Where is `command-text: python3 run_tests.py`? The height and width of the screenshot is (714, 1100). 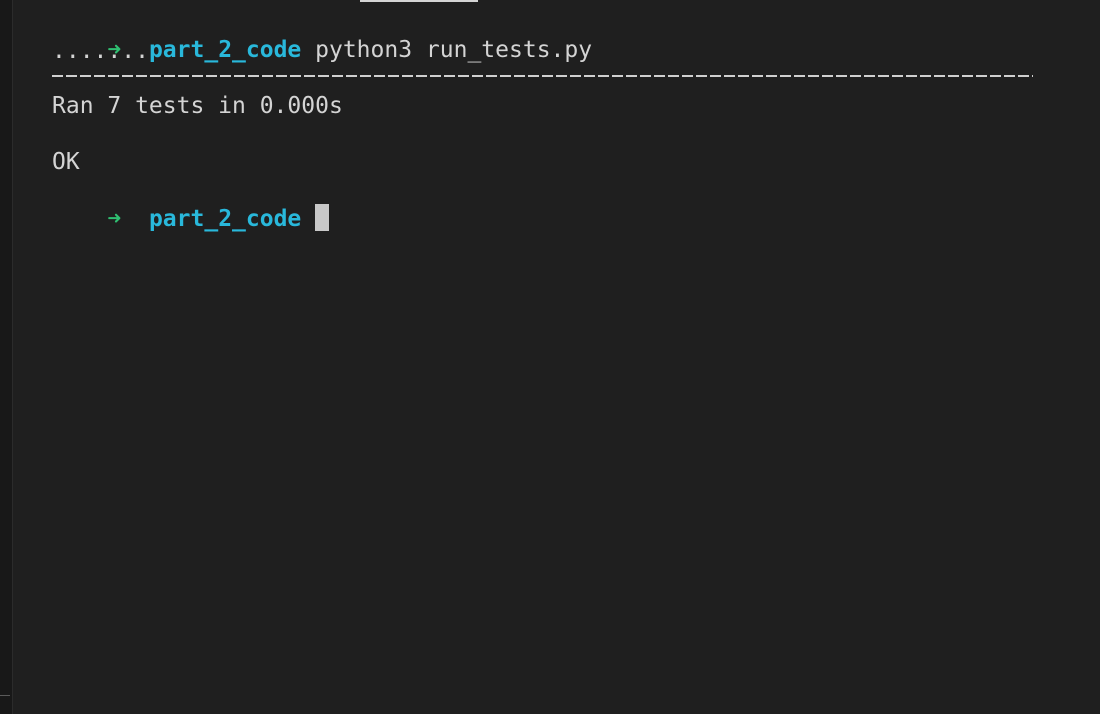 command-text: python3 run_tests.py is located at coordinates (454, 50).